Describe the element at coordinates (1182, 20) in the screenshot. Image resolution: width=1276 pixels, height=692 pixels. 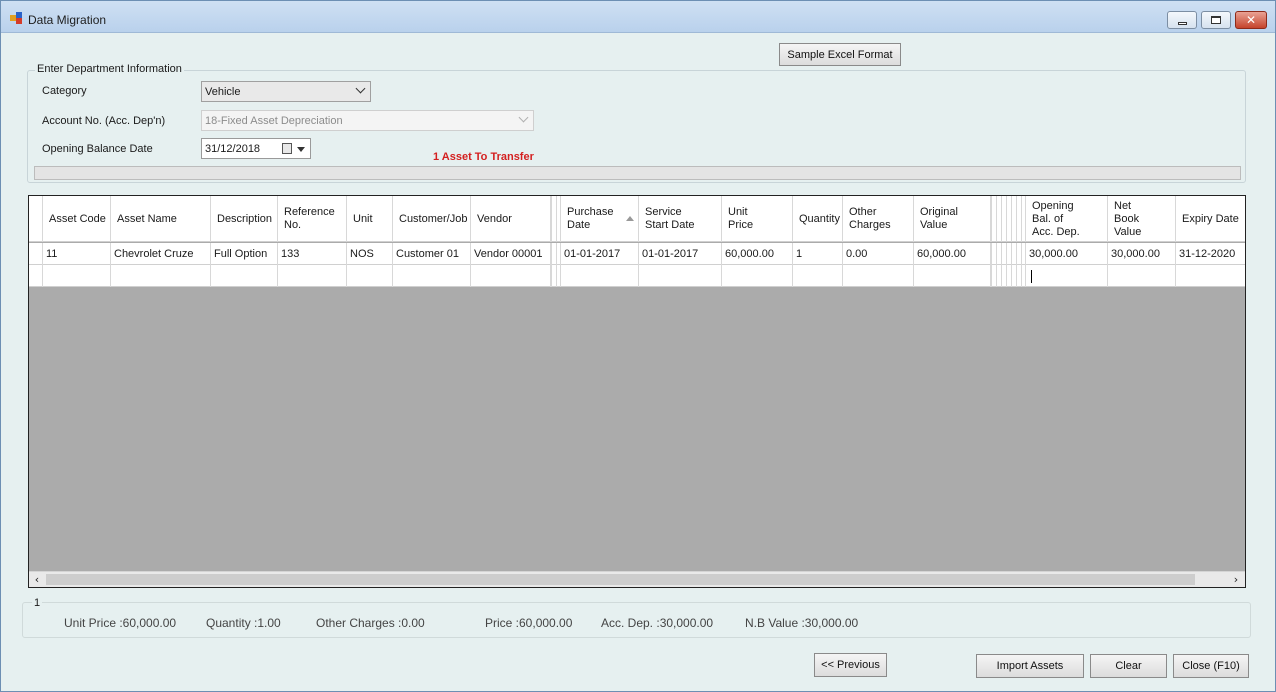
I see `minimize-button` at that location.